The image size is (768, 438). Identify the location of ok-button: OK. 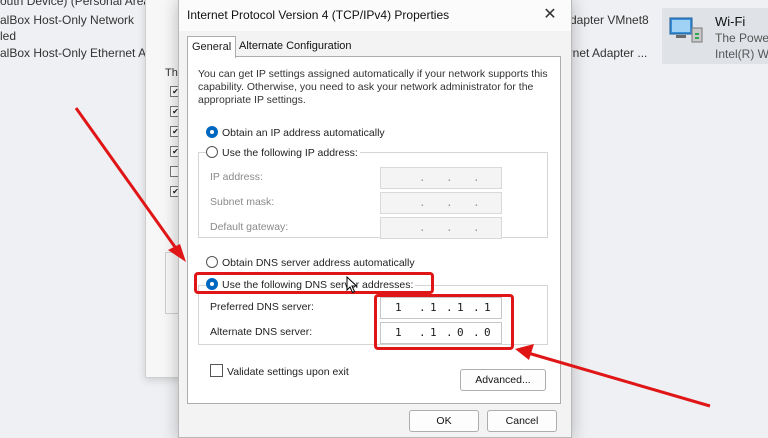
(444, 421).